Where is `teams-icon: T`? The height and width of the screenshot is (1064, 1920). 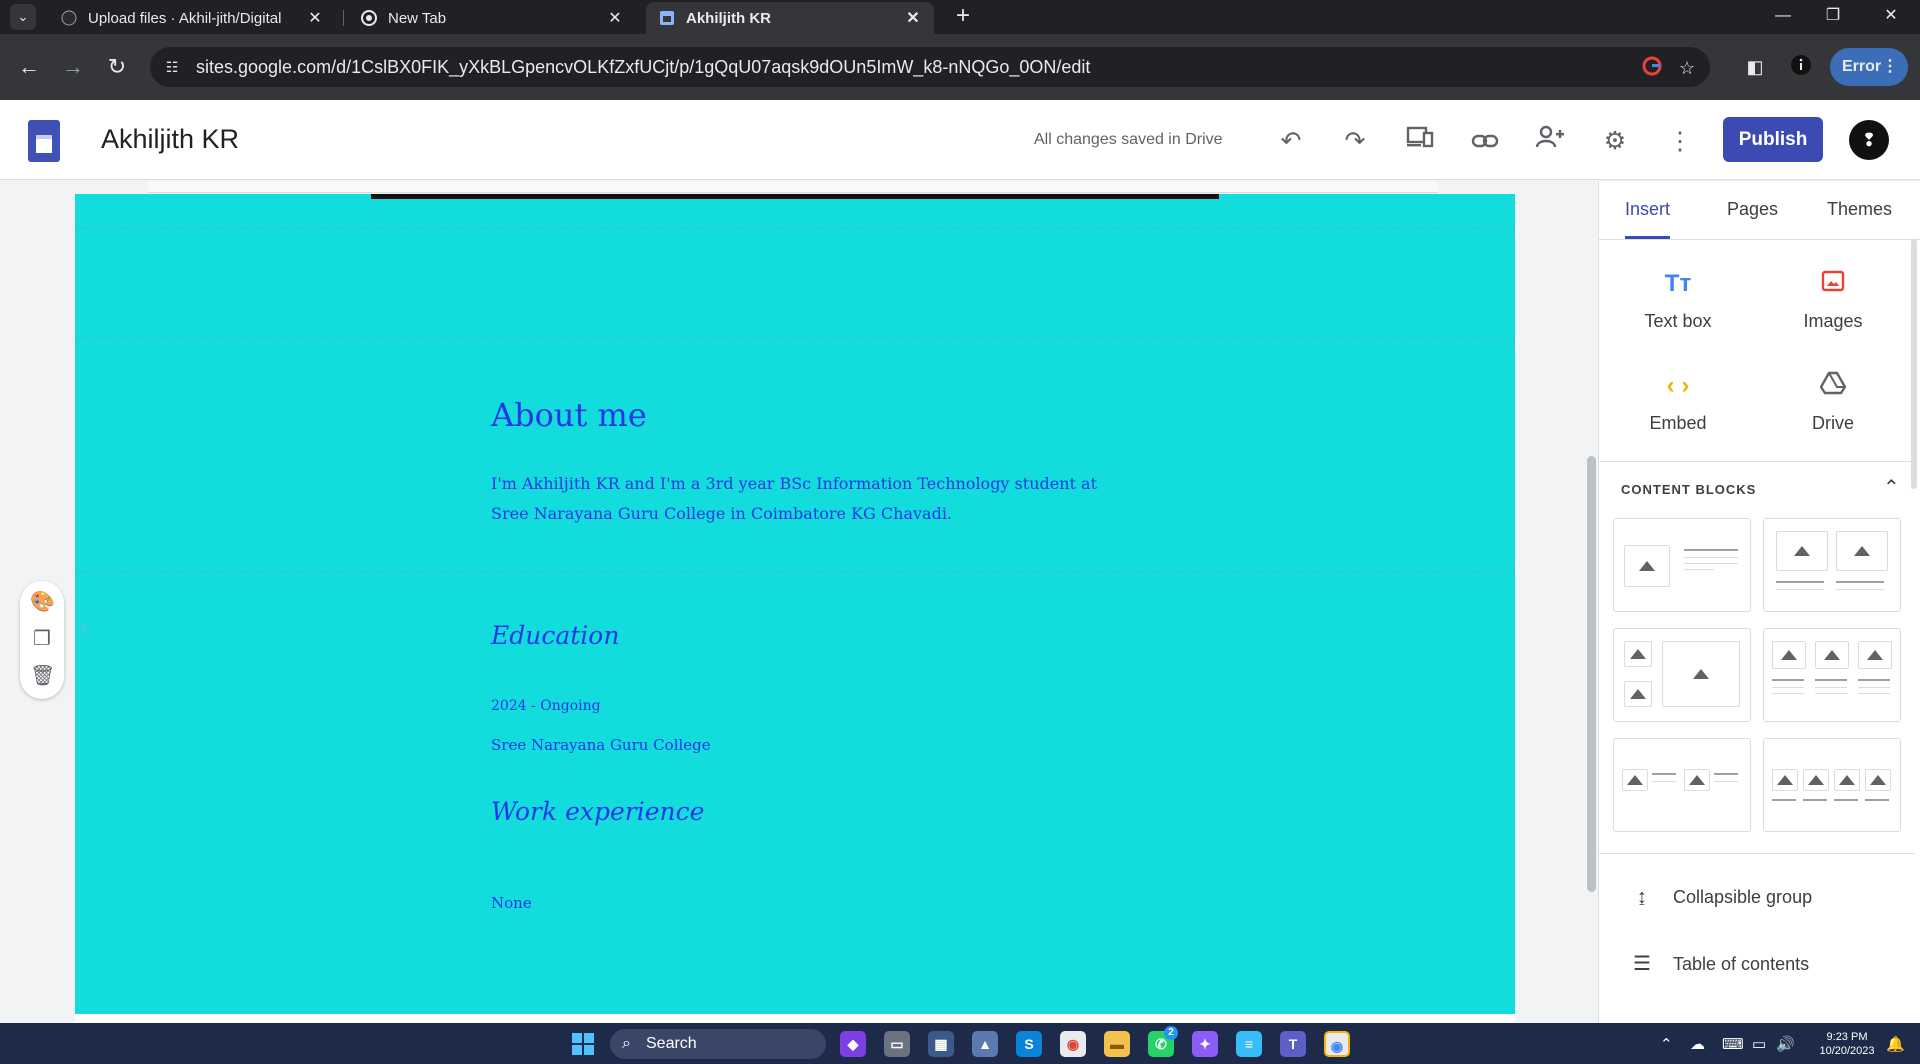 teams-icon: T is located at coordinates (1293, 1044).